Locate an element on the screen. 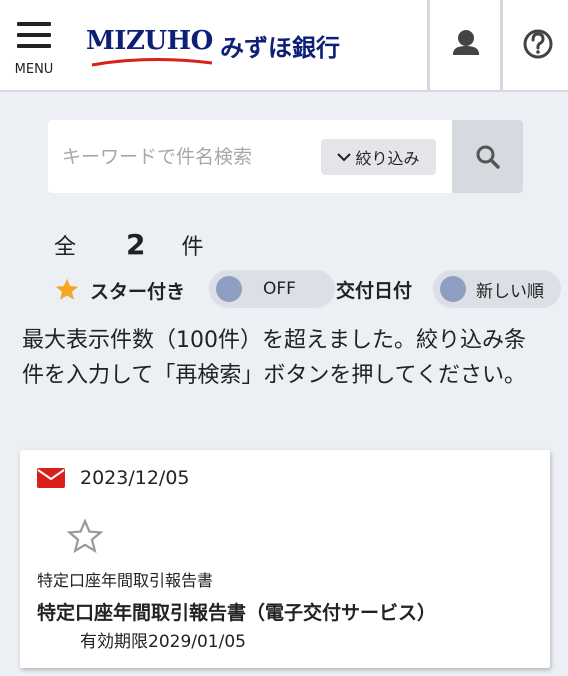  filter-label: 絞り込み is located at coordinates (387, 158).